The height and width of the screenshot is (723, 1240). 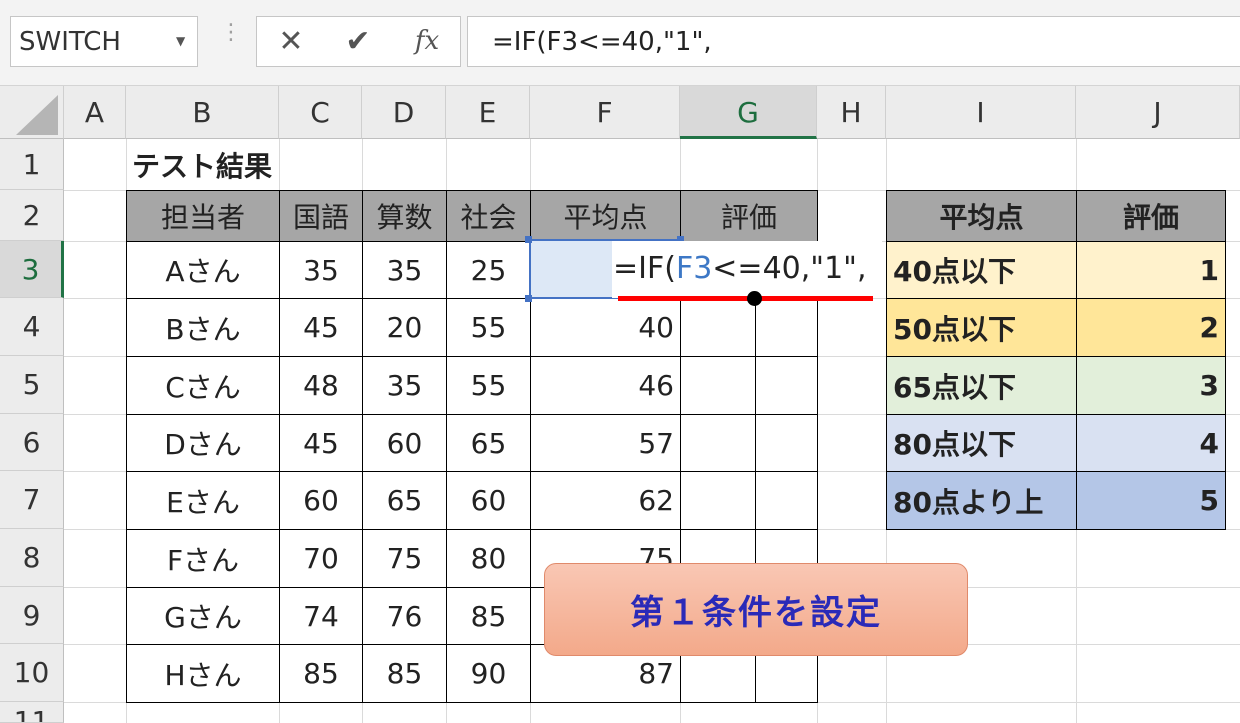 What do you see at coordinates (203, 558) in the screenshot?
I see `table-cell-name: Fさん` at bounding box center [203, 558].